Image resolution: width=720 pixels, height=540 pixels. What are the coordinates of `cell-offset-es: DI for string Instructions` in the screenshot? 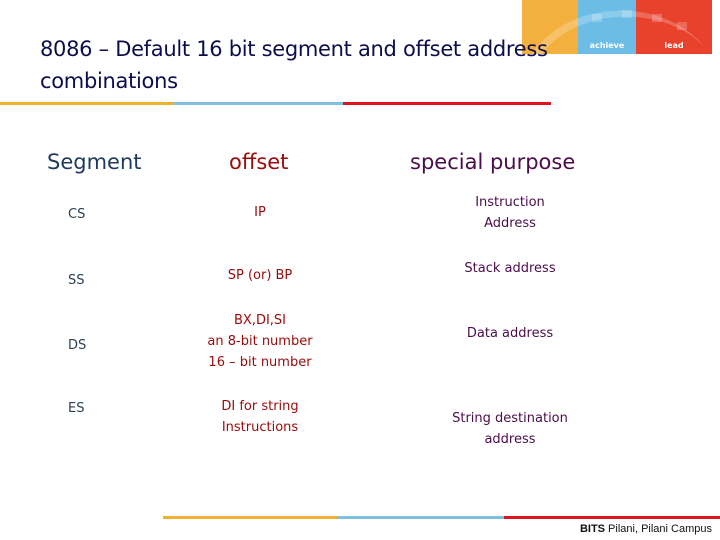 It's located at (260, 417).